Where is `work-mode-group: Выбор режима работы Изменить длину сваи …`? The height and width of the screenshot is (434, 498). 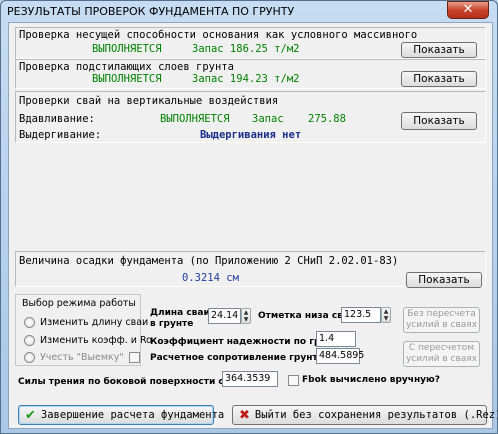 work-mode-group: Выбор режима работы Изменить длину сваи … is located at coordinates (83, 330).